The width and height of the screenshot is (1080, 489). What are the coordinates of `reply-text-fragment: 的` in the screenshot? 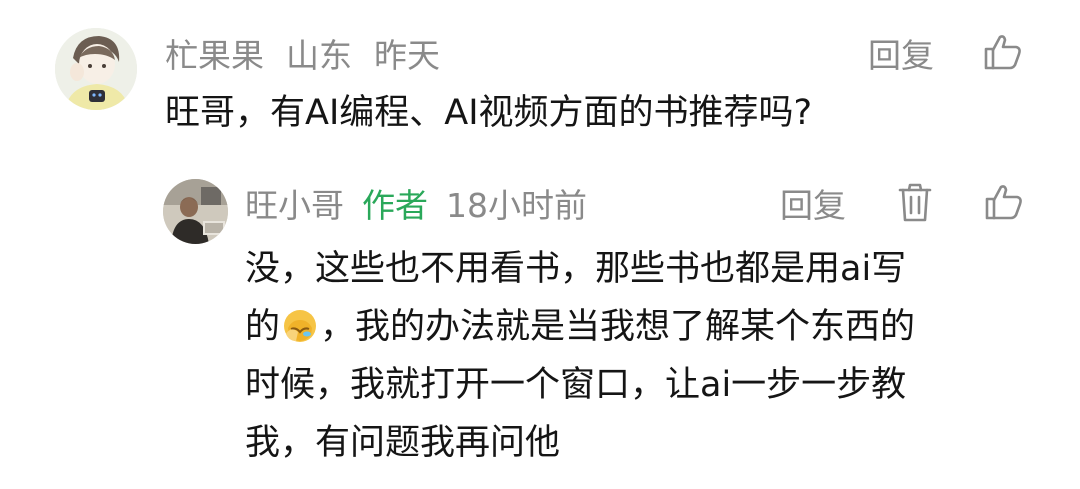 It's located at (263, 327).